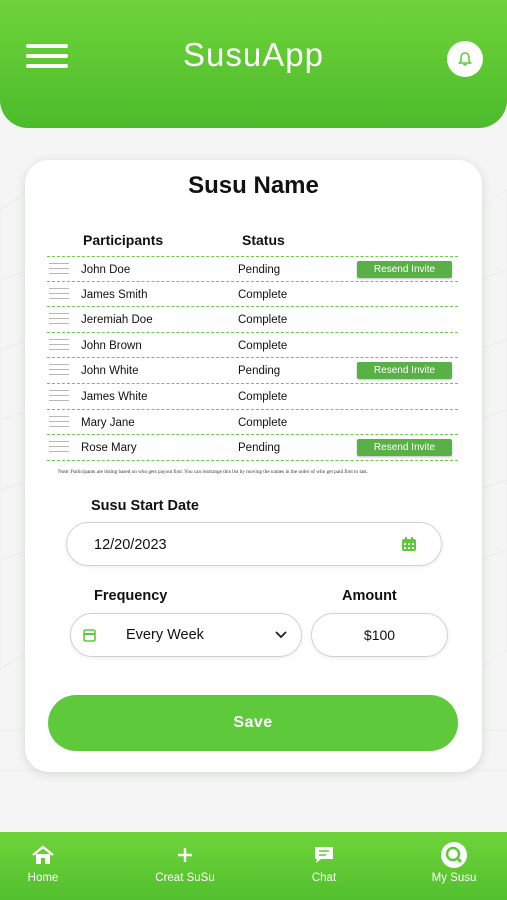 Image resolution: width=507 pixels, height=900 pixels. What do you see at coordinates (165, 635) in the screenshot?
I see `frequency-value: Every Week` at bounding box center [165, 635].